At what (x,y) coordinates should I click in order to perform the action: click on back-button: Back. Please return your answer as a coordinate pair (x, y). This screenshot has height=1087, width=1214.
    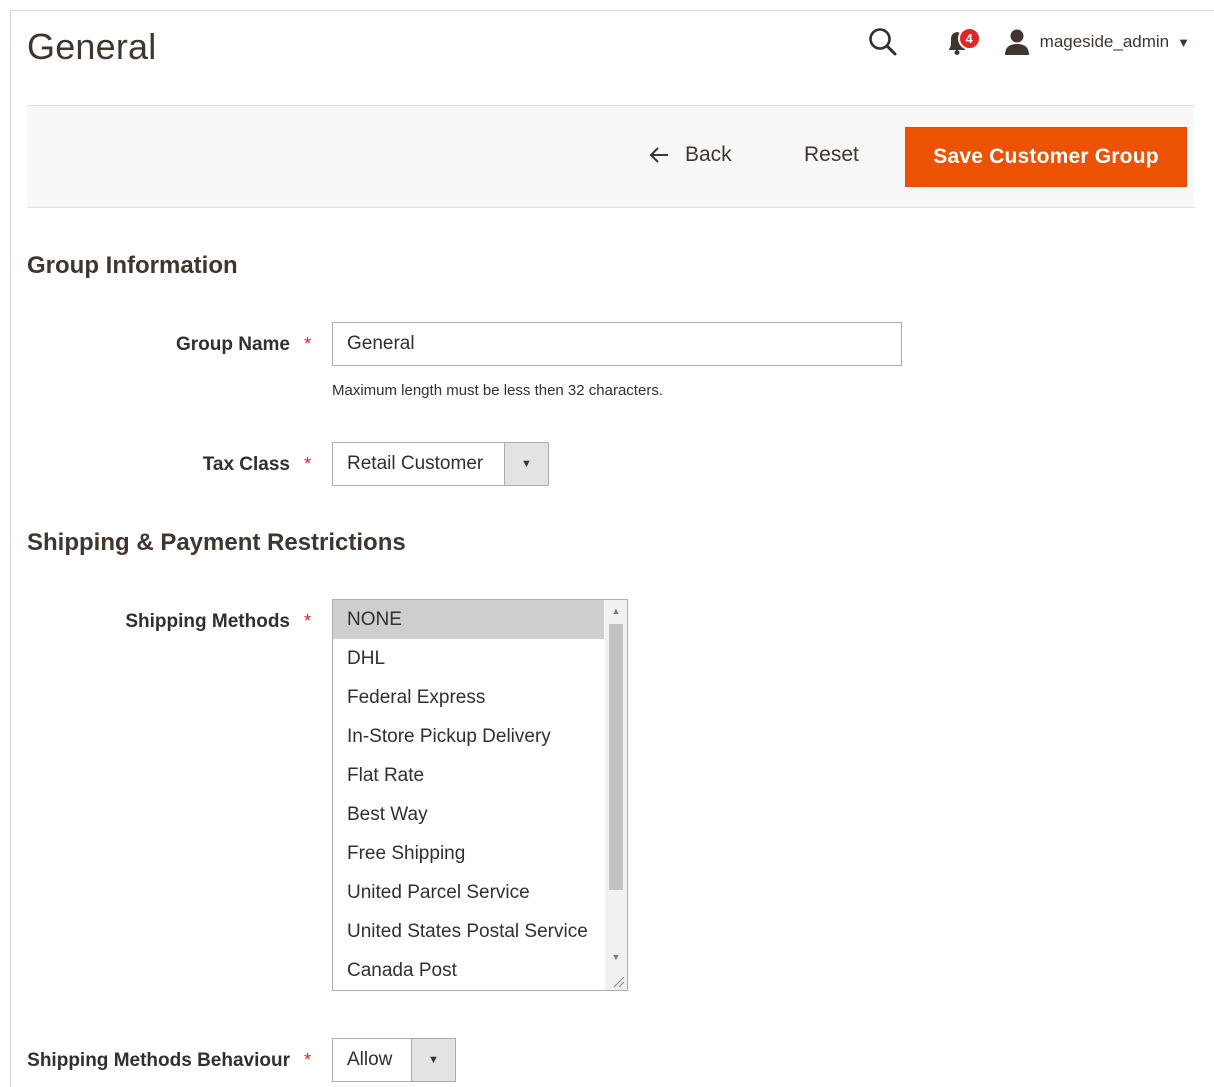
    Looking at the image, I should click on (690, 155).